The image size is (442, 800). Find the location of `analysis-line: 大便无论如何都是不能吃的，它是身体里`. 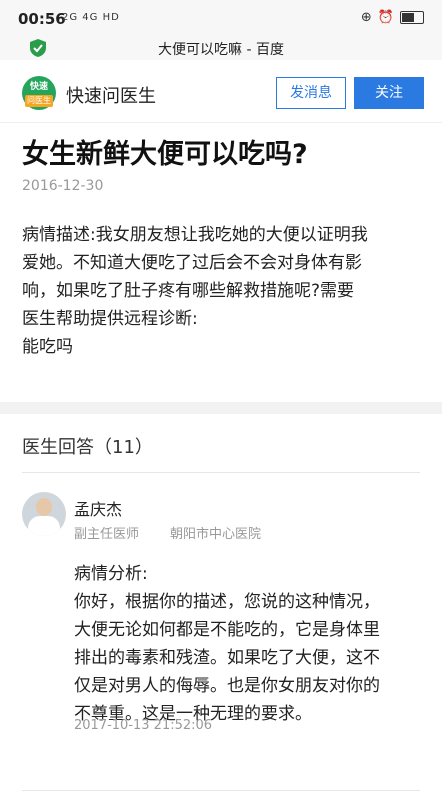

analysis-line: 大便无论如何都是不能吃的，它是身体里 is located at coordinates (227, 630).